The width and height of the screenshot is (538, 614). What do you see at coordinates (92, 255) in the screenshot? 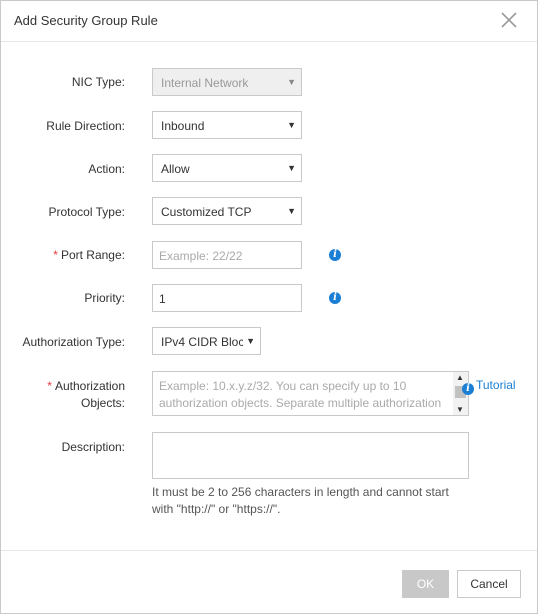
I see `port-range-label-text: Port Range:` at bounding box center [92, 255].